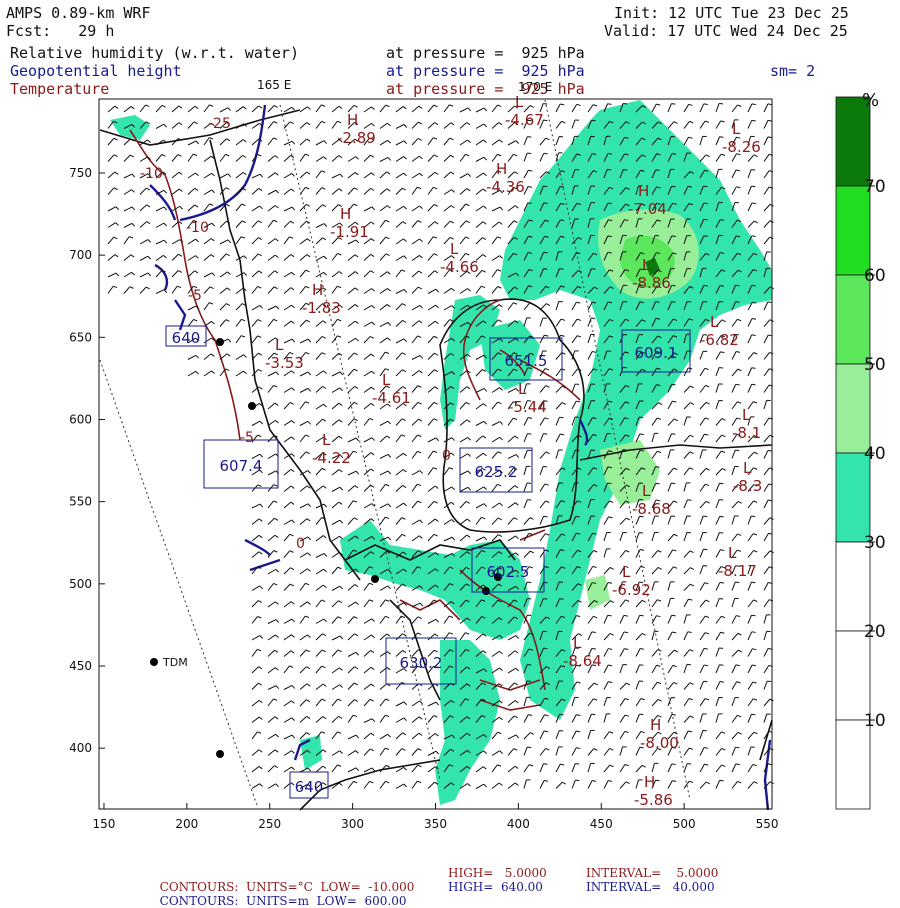 This screenshot has width=900, height=908. Describe the element at coordinates (601, 824) in the screenshot. I see `x-tick-label: 450` at that location.